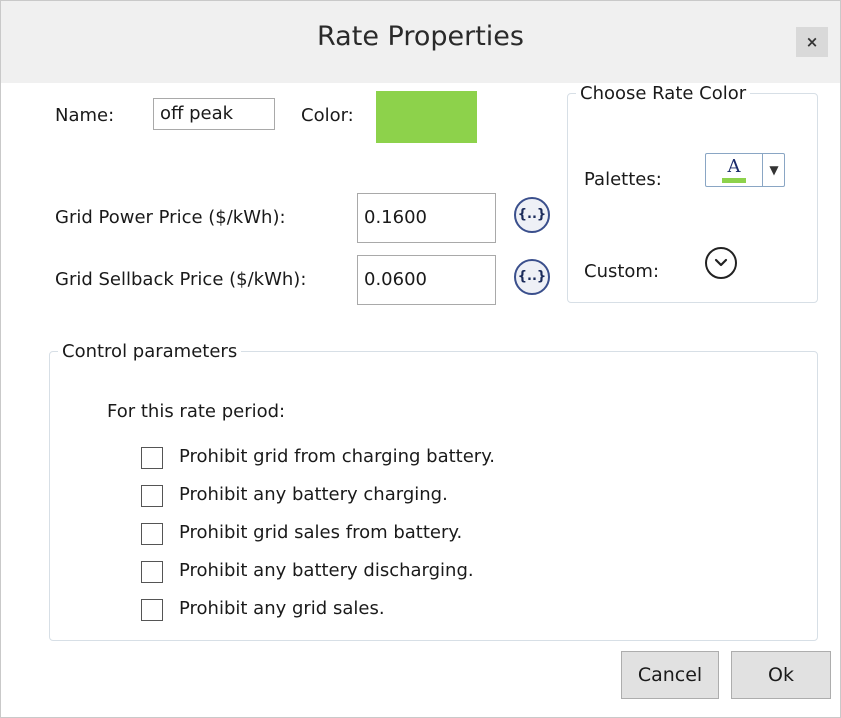 The width and height of the screenshot is (841, 718). I want to click on option-label: Prohibit grid sales from battery., so click(321, 532).